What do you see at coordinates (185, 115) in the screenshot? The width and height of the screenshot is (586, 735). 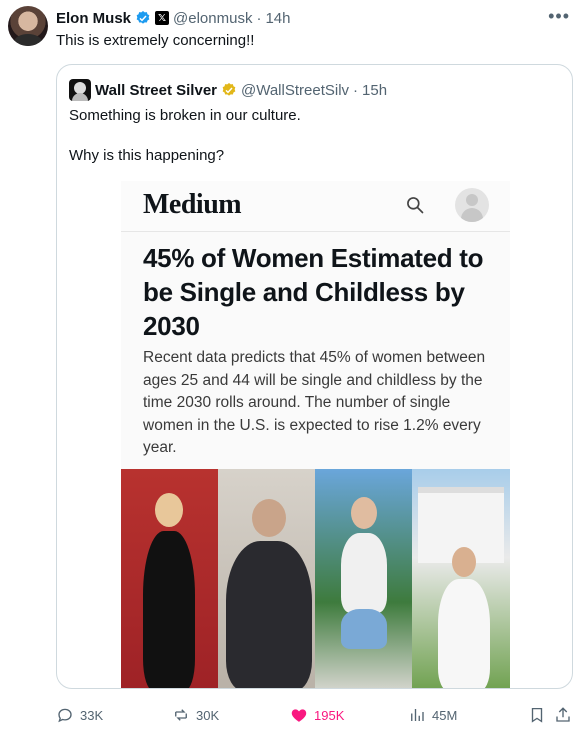 I see `quote-text-line-1: Something is broken in our culture.` at bounding box center [185, 115].